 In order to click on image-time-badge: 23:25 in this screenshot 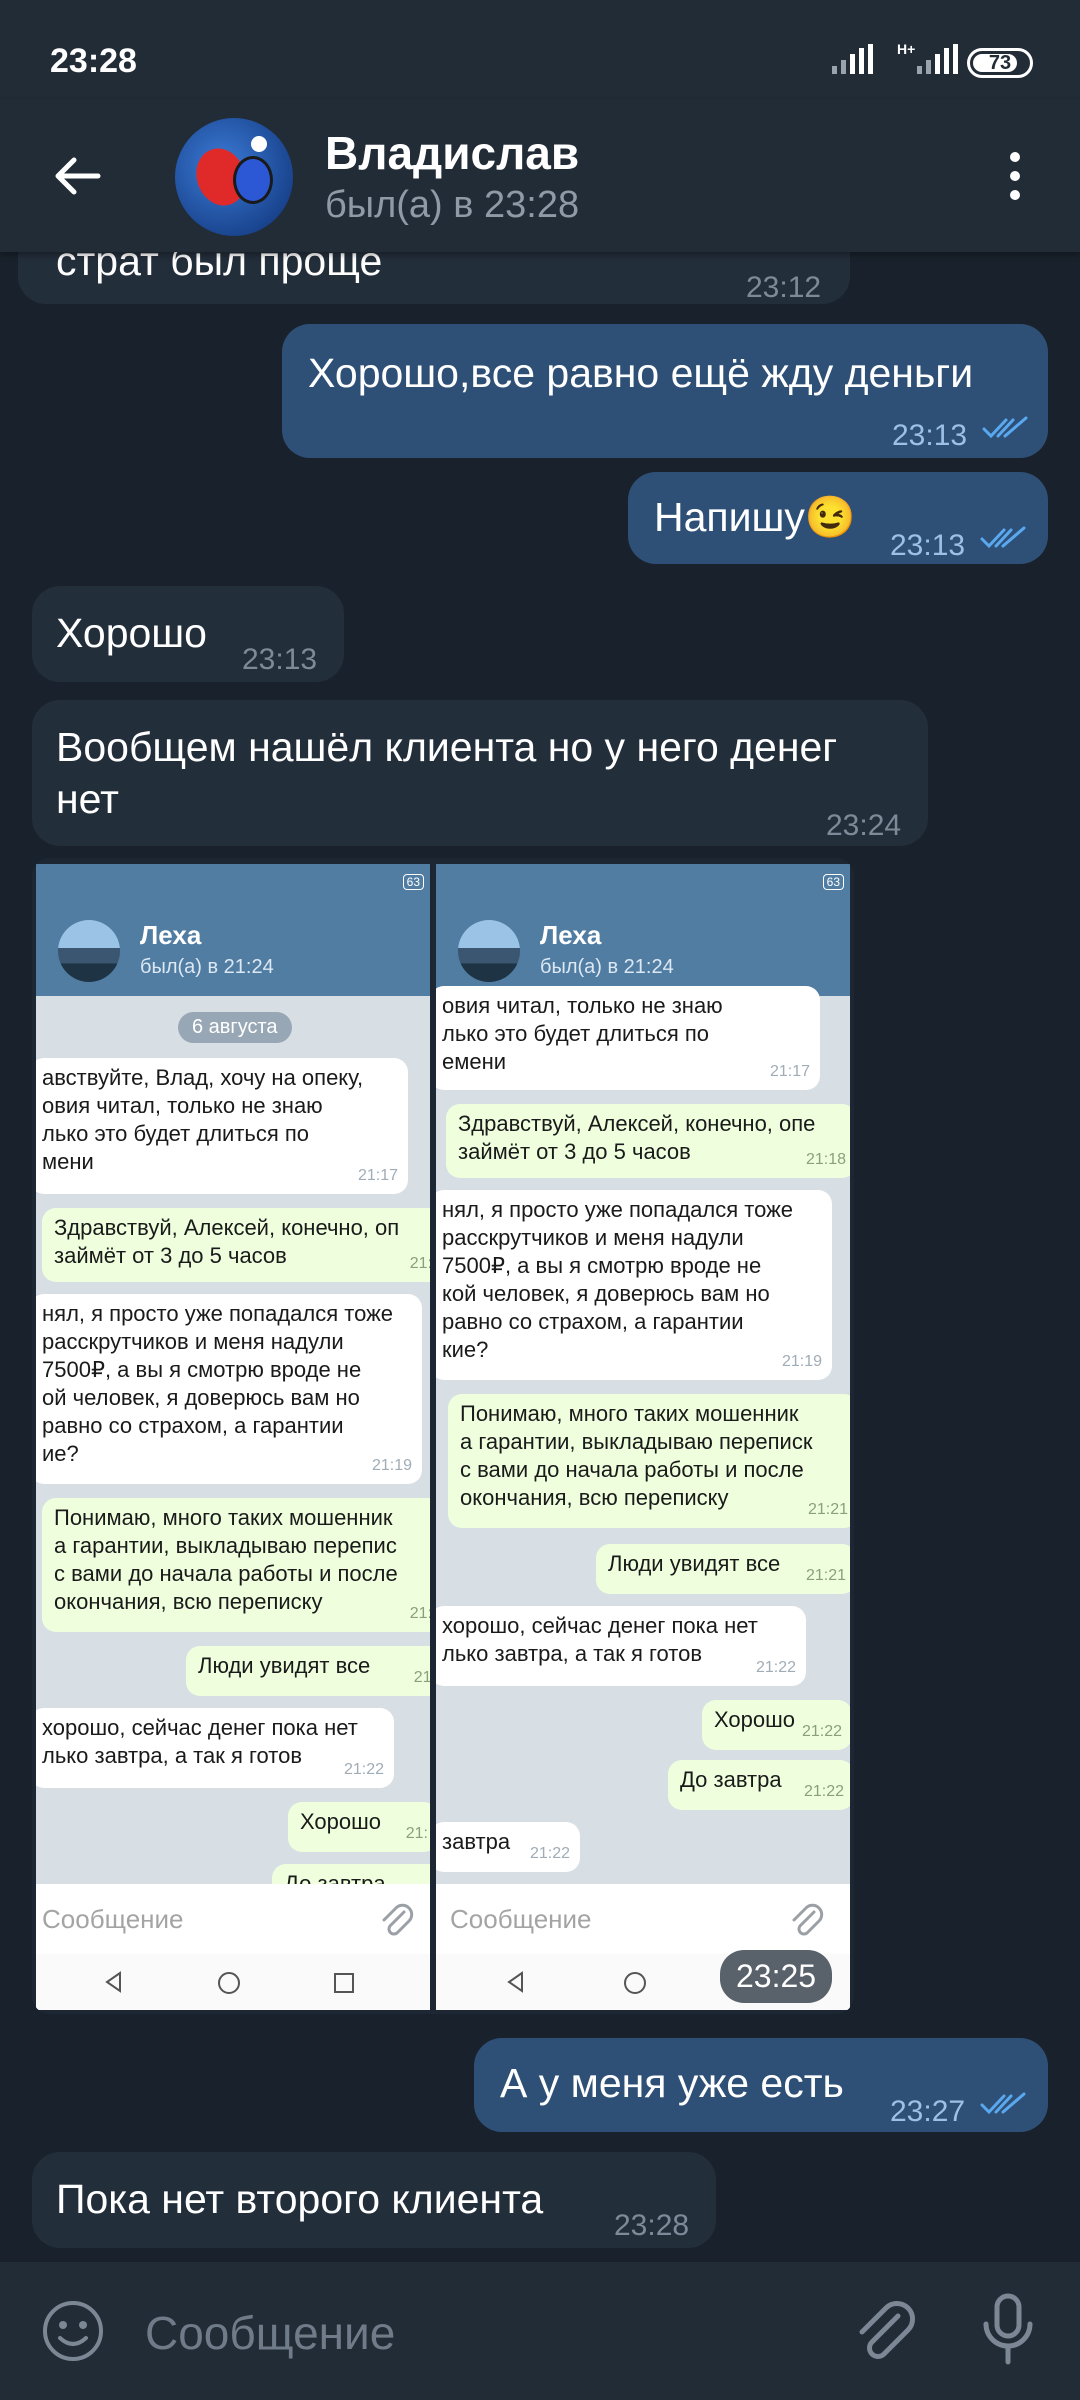, I will do `click(776, 1976)`.